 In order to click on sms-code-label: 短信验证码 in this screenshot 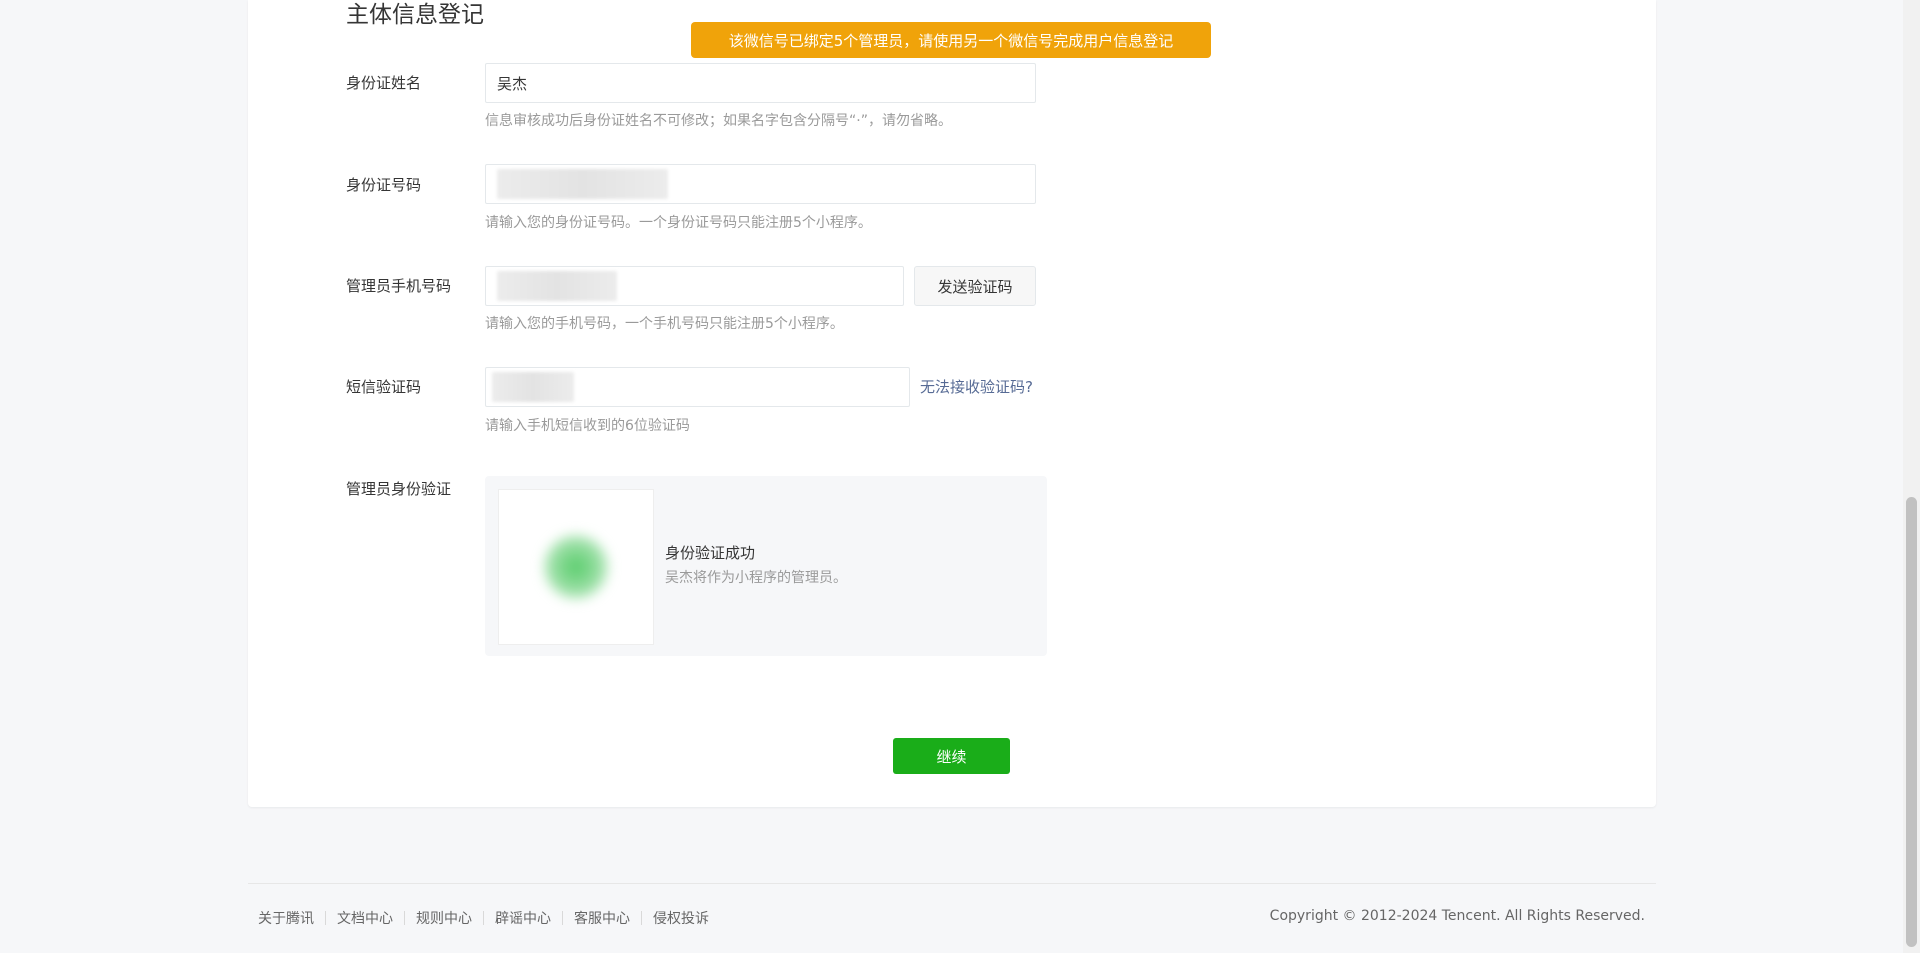, I will do `click(384, 387)`.